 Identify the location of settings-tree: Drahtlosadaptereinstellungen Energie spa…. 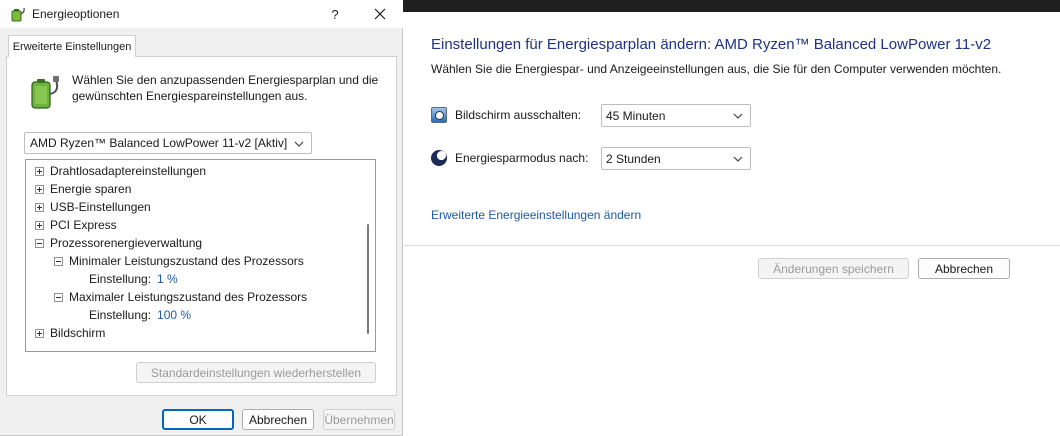
(200, 255).